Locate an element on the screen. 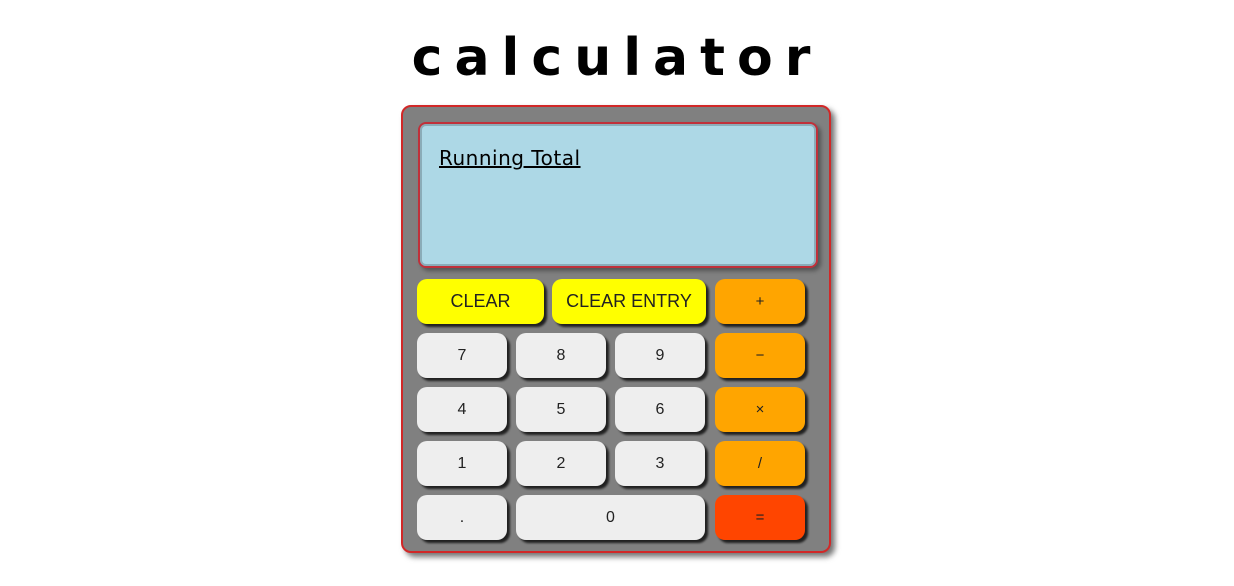 This screenshot has height=586, width=1234. eight-button: 8 is located at coordinates (561, 355).